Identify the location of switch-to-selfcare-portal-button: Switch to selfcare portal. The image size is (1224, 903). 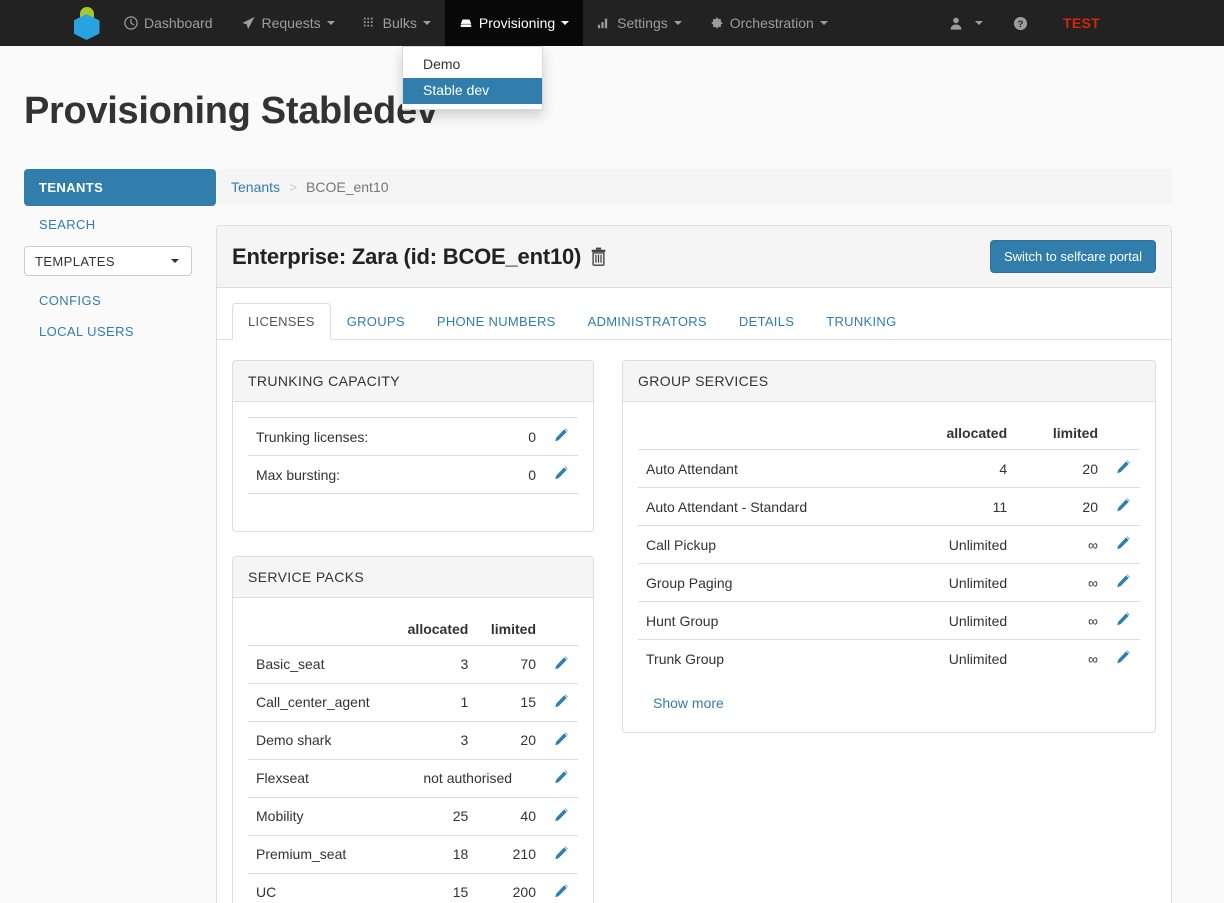
(1072, 256).